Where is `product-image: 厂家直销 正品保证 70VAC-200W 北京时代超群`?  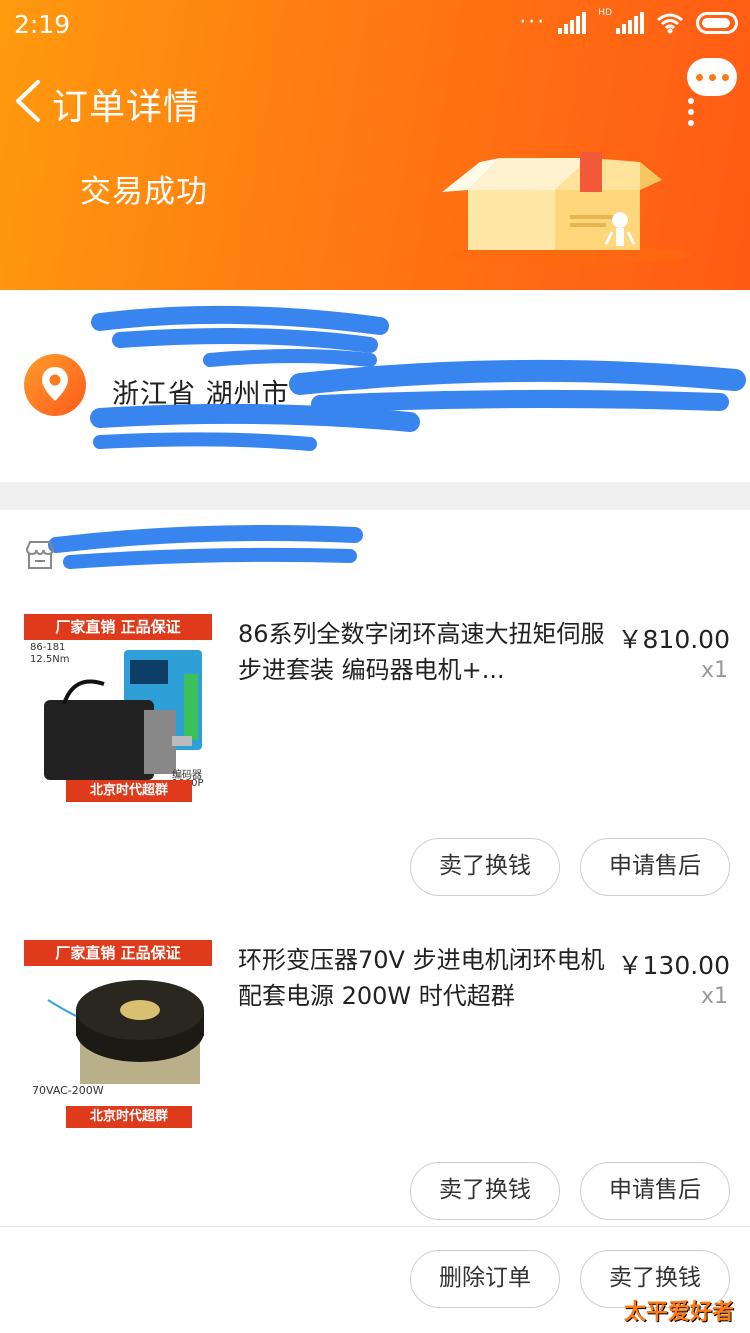
product-image: 厂家直销 正品保证 70VAC-200W 北京时代超群 is located at coordinates (118, 1034).